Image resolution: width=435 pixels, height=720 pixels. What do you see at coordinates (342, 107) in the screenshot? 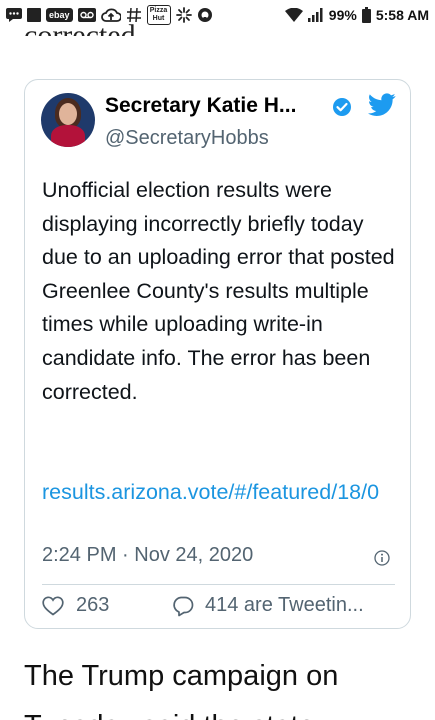
I see `verified-badge-icon` at bounding box center [342, 107].